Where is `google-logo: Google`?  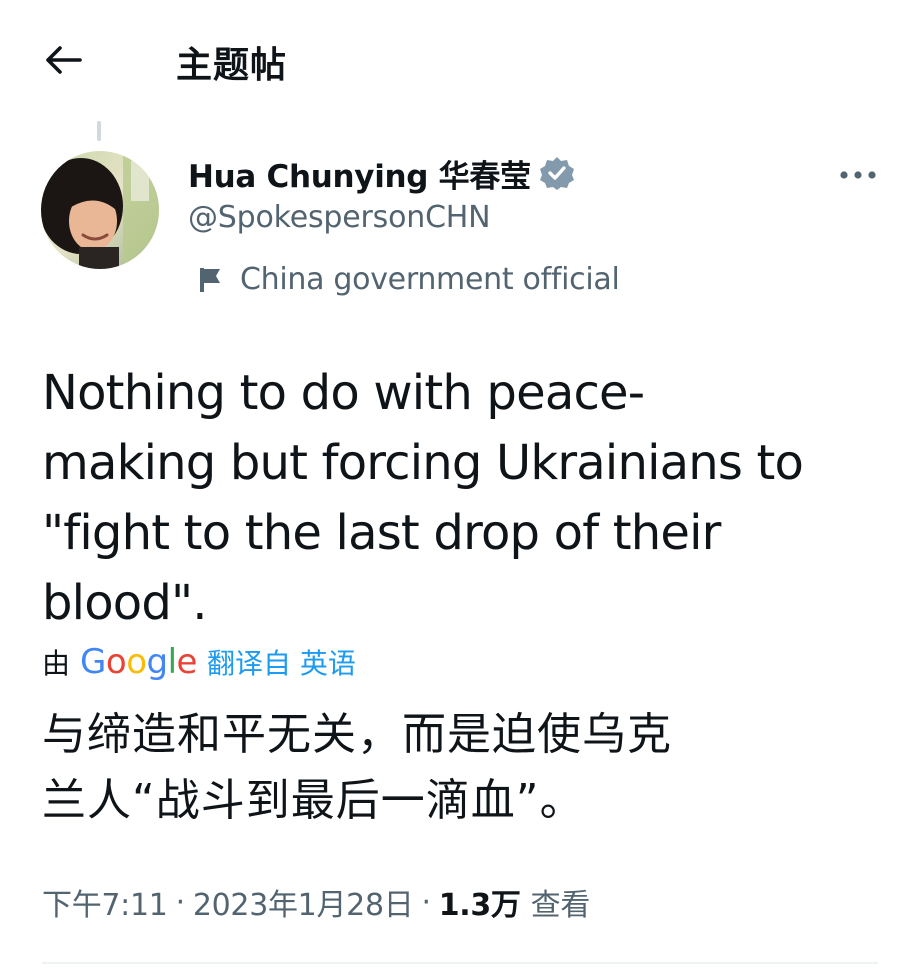
google-logo: Google is located at coordinates (138, 662).